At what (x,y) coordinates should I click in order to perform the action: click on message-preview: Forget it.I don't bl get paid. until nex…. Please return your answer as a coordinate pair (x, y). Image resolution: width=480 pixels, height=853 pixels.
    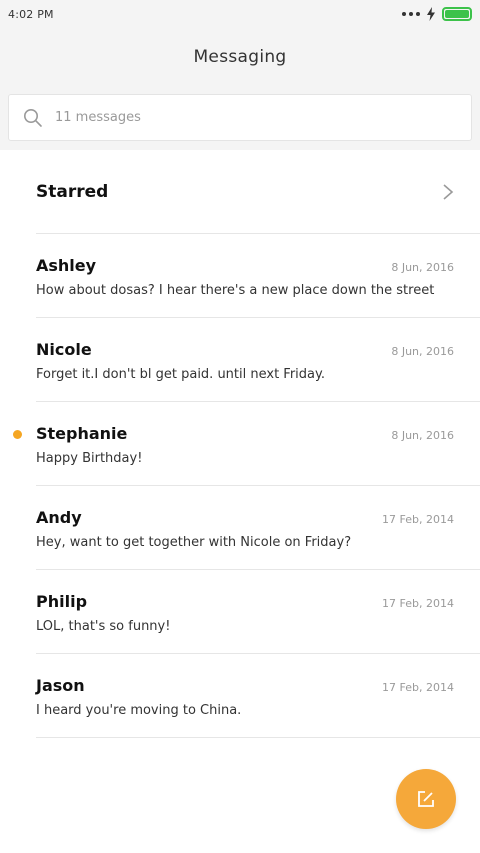
    Looking at the image, I should click on (180, 374).